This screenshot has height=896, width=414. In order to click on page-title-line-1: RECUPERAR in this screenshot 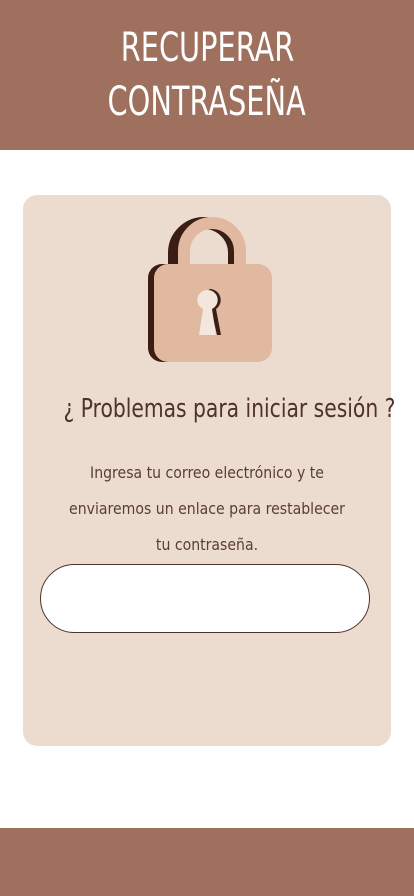, I will do `click(207, 48)`.